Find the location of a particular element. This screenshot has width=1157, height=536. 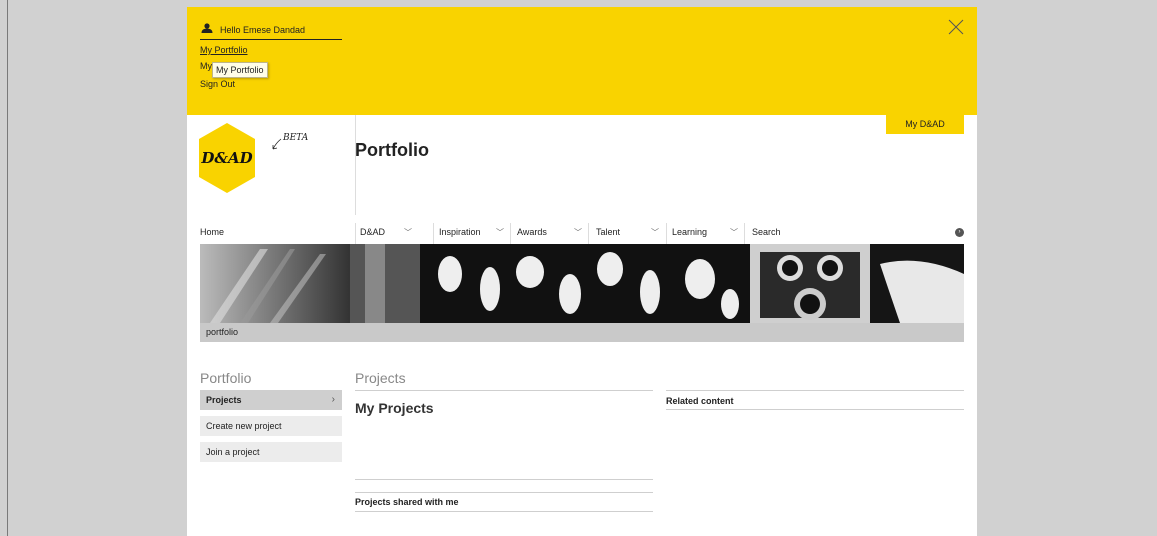

my-journey-link-start: My is located at coordinates (206, 66).